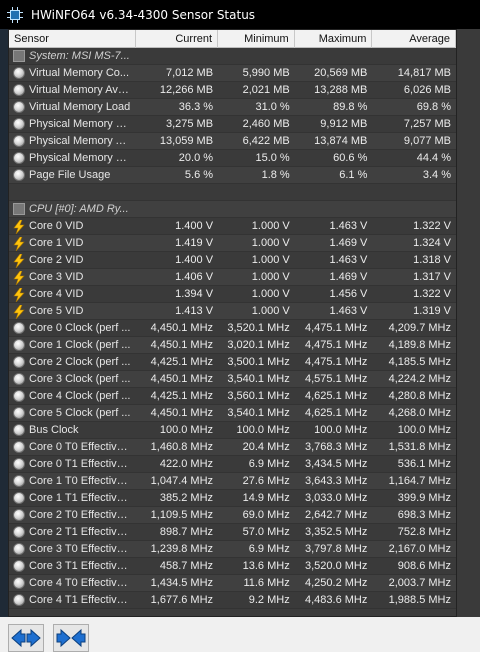 This screenshot has height=652, width=480. Describe the element at coordinates (336, 378) in the screenshot. I see `maximum-value: 4,575.1 MHz` at that location.